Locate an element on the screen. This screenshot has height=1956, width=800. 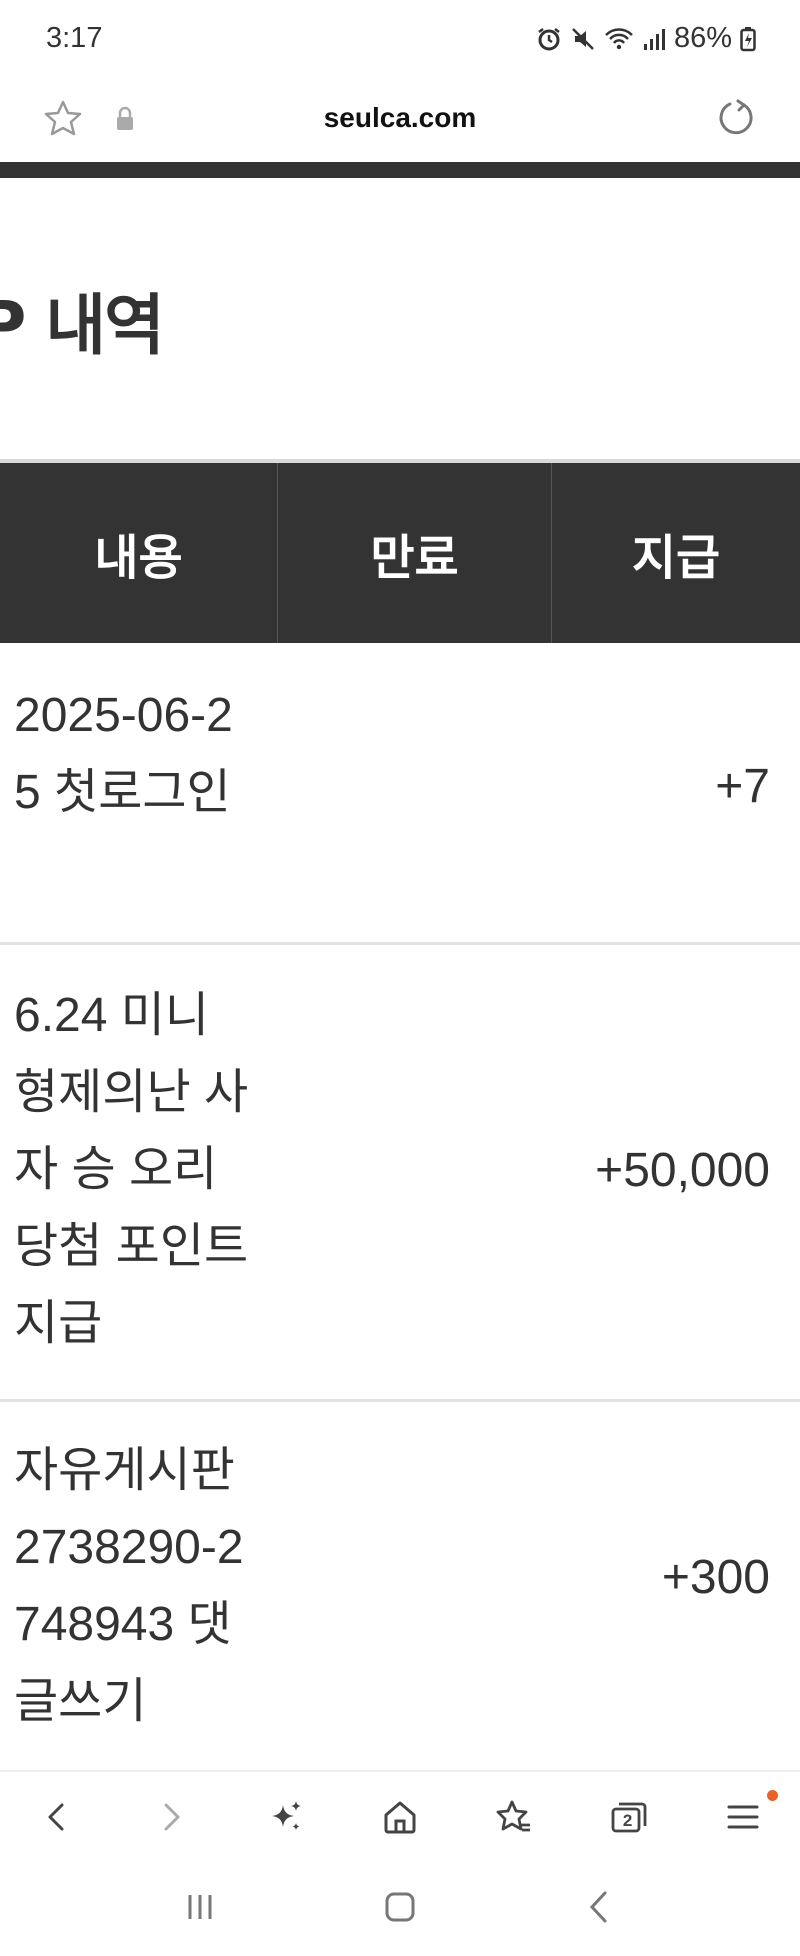
tabs-icon: 2 is located at coordinates (628, 1817).